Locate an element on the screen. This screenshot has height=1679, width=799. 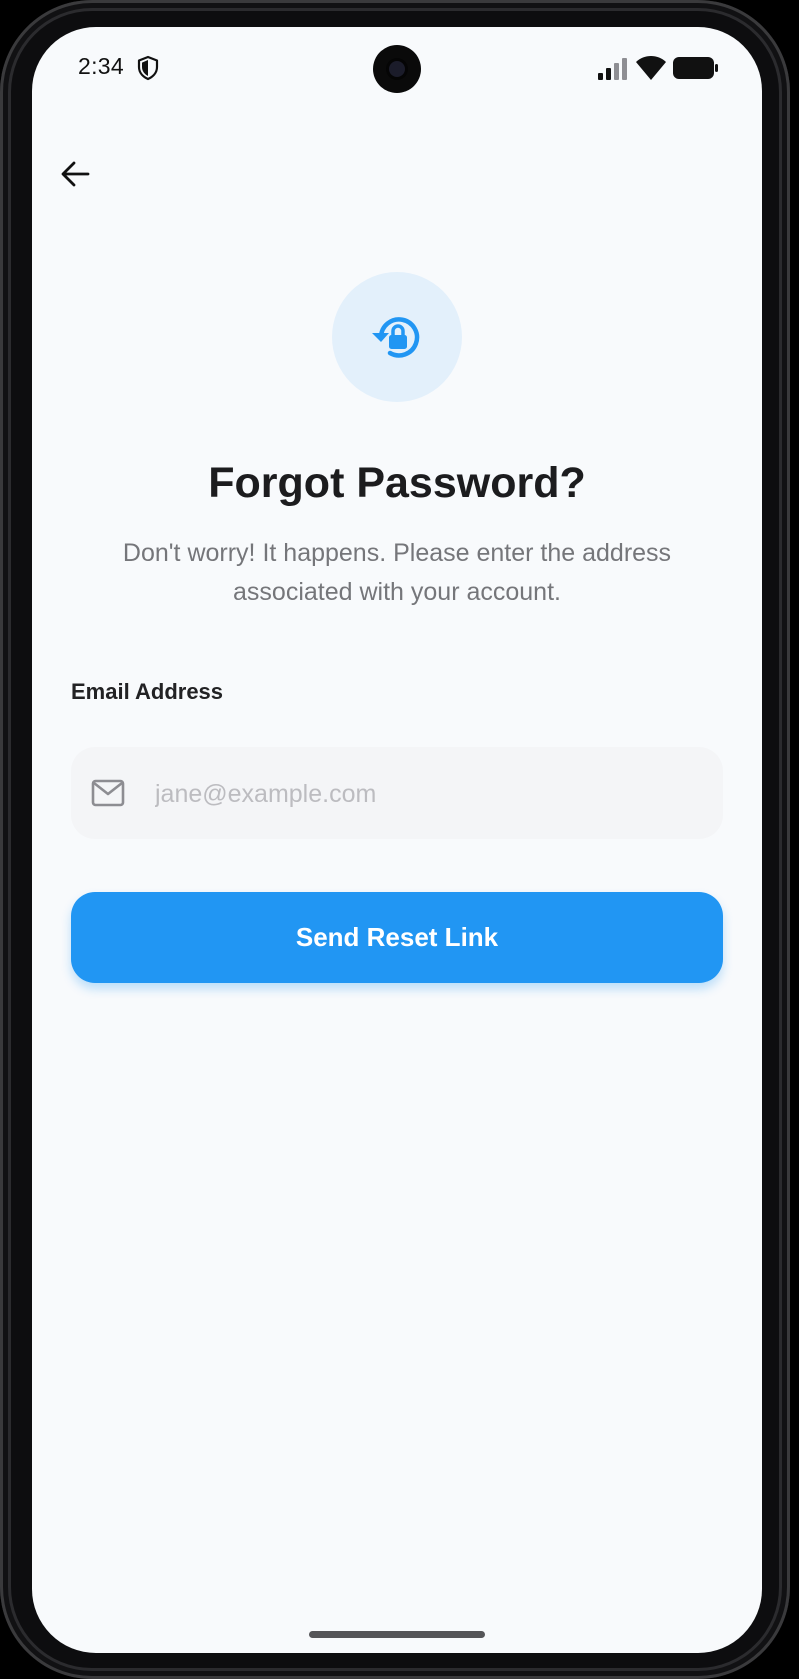
shield-icon is located at coordinates (148, 68).